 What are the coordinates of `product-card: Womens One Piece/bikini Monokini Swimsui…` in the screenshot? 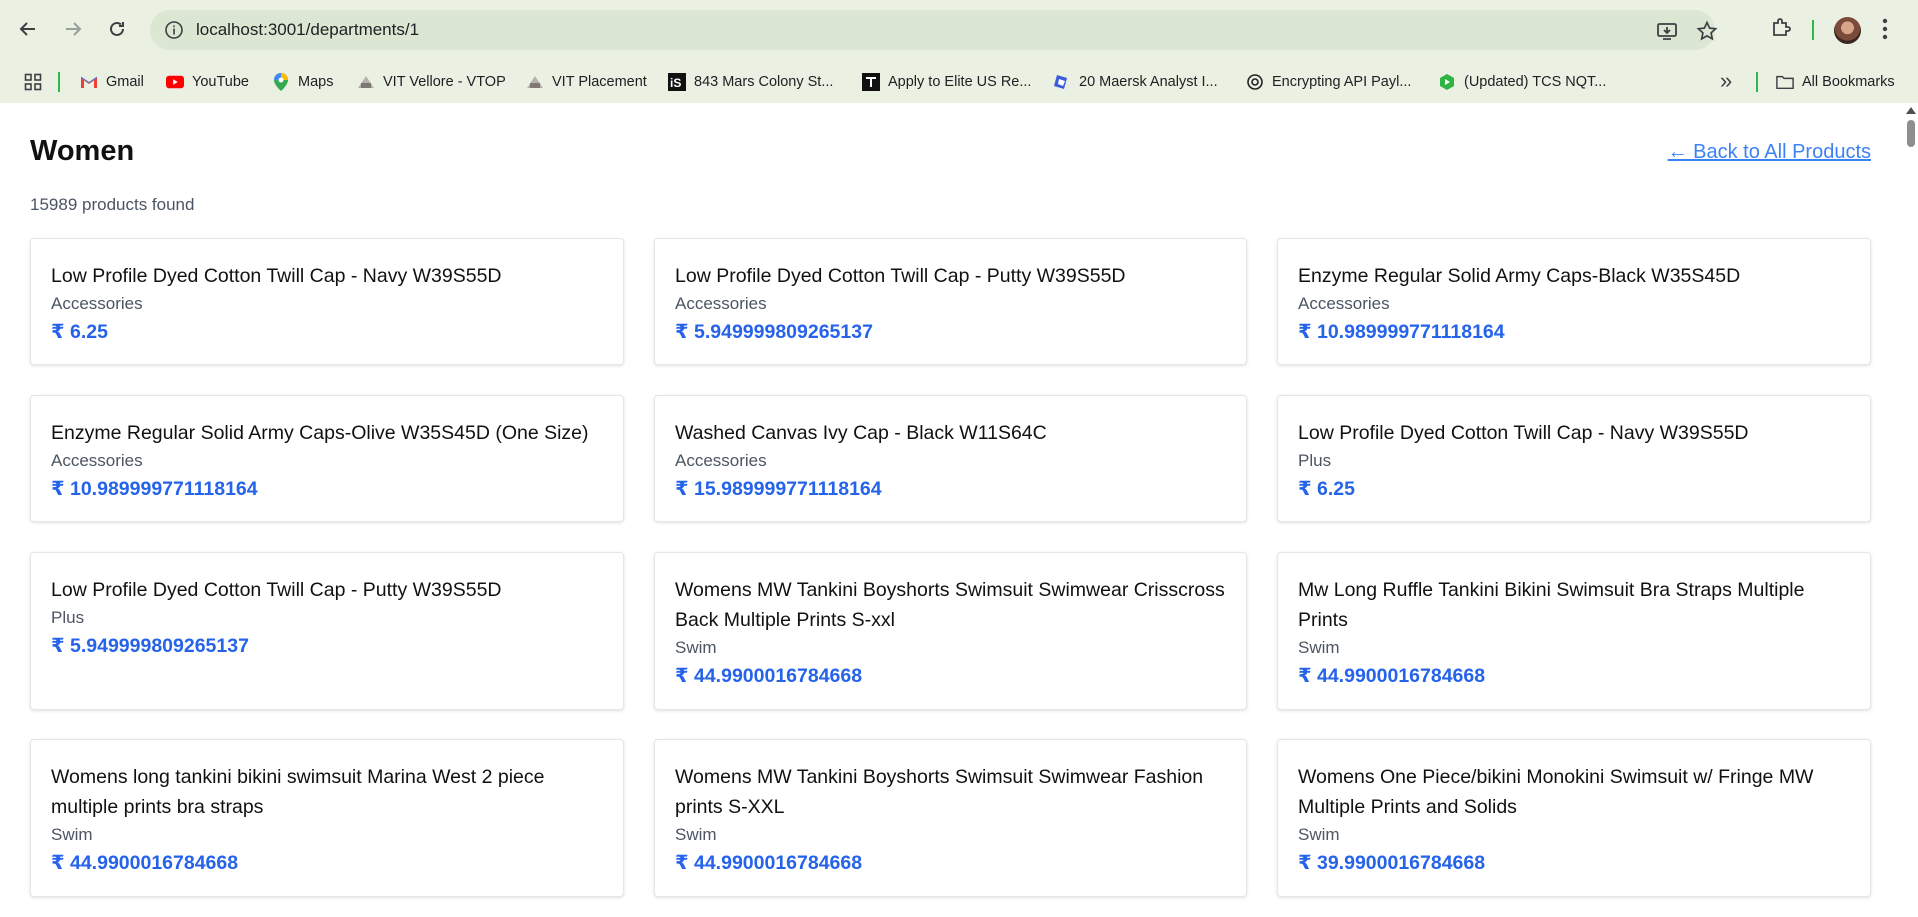 It's located at (1574, 818).